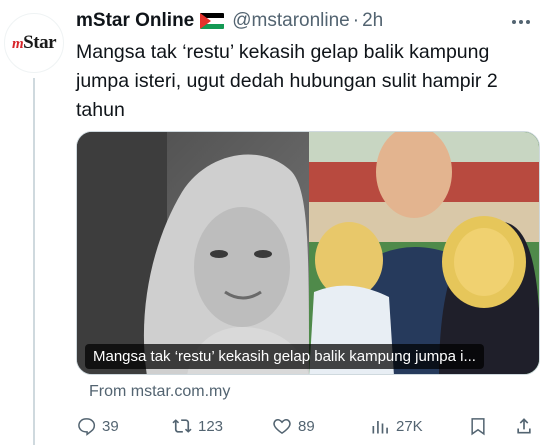  Describe the element at coordinates (182, 426) in the screenshot. I see `retweet-icon` at that location.